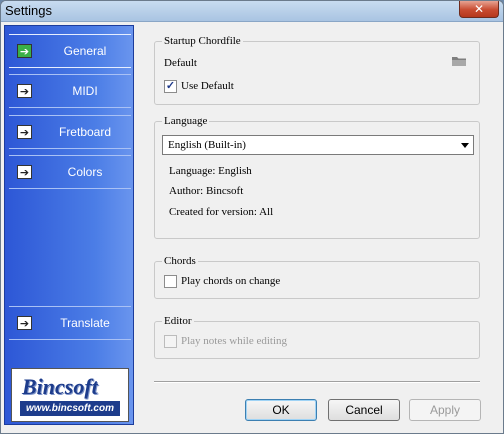  I want to click on use-default-label: Use Default, so click(207, 86).